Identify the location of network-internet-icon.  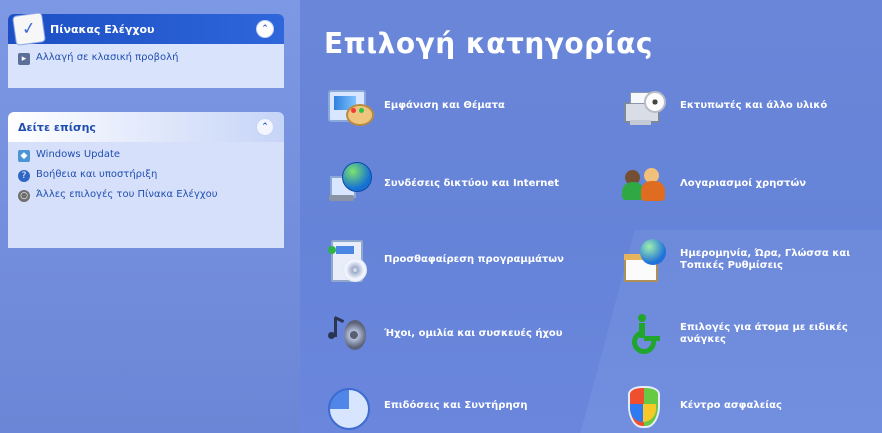
(348, 184).